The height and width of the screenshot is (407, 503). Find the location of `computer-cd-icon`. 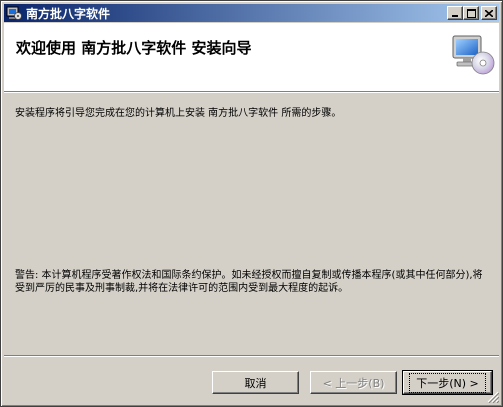

computer-cd-icon is located at coordinates (473, 55).